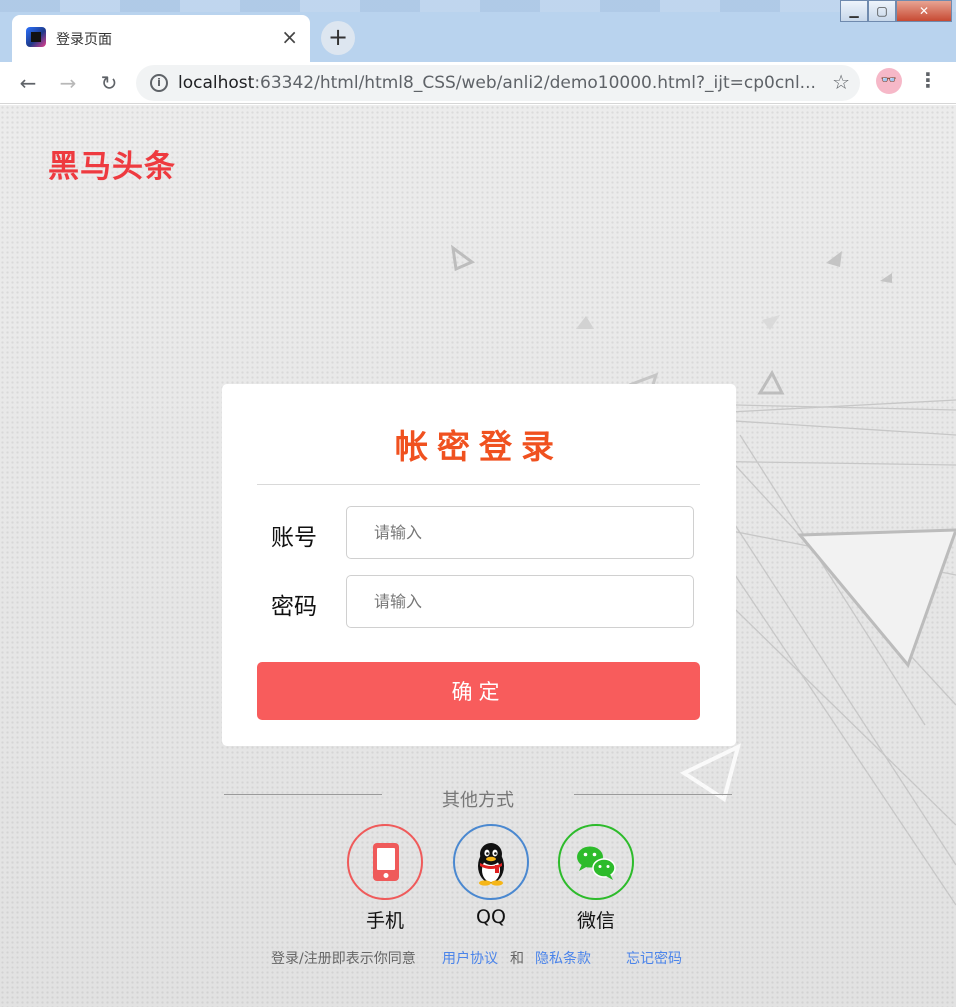  I want to click on phone-login-button, so click(385, 862).